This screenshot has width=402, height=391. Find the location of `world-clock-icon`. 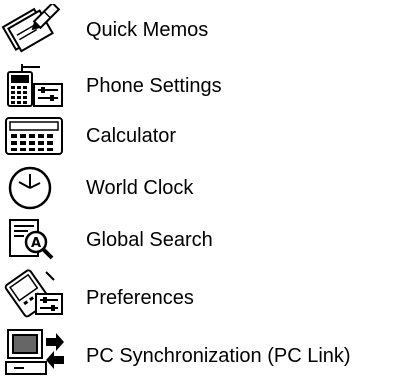

world-clock-icon is located at coordinates (35, 188).